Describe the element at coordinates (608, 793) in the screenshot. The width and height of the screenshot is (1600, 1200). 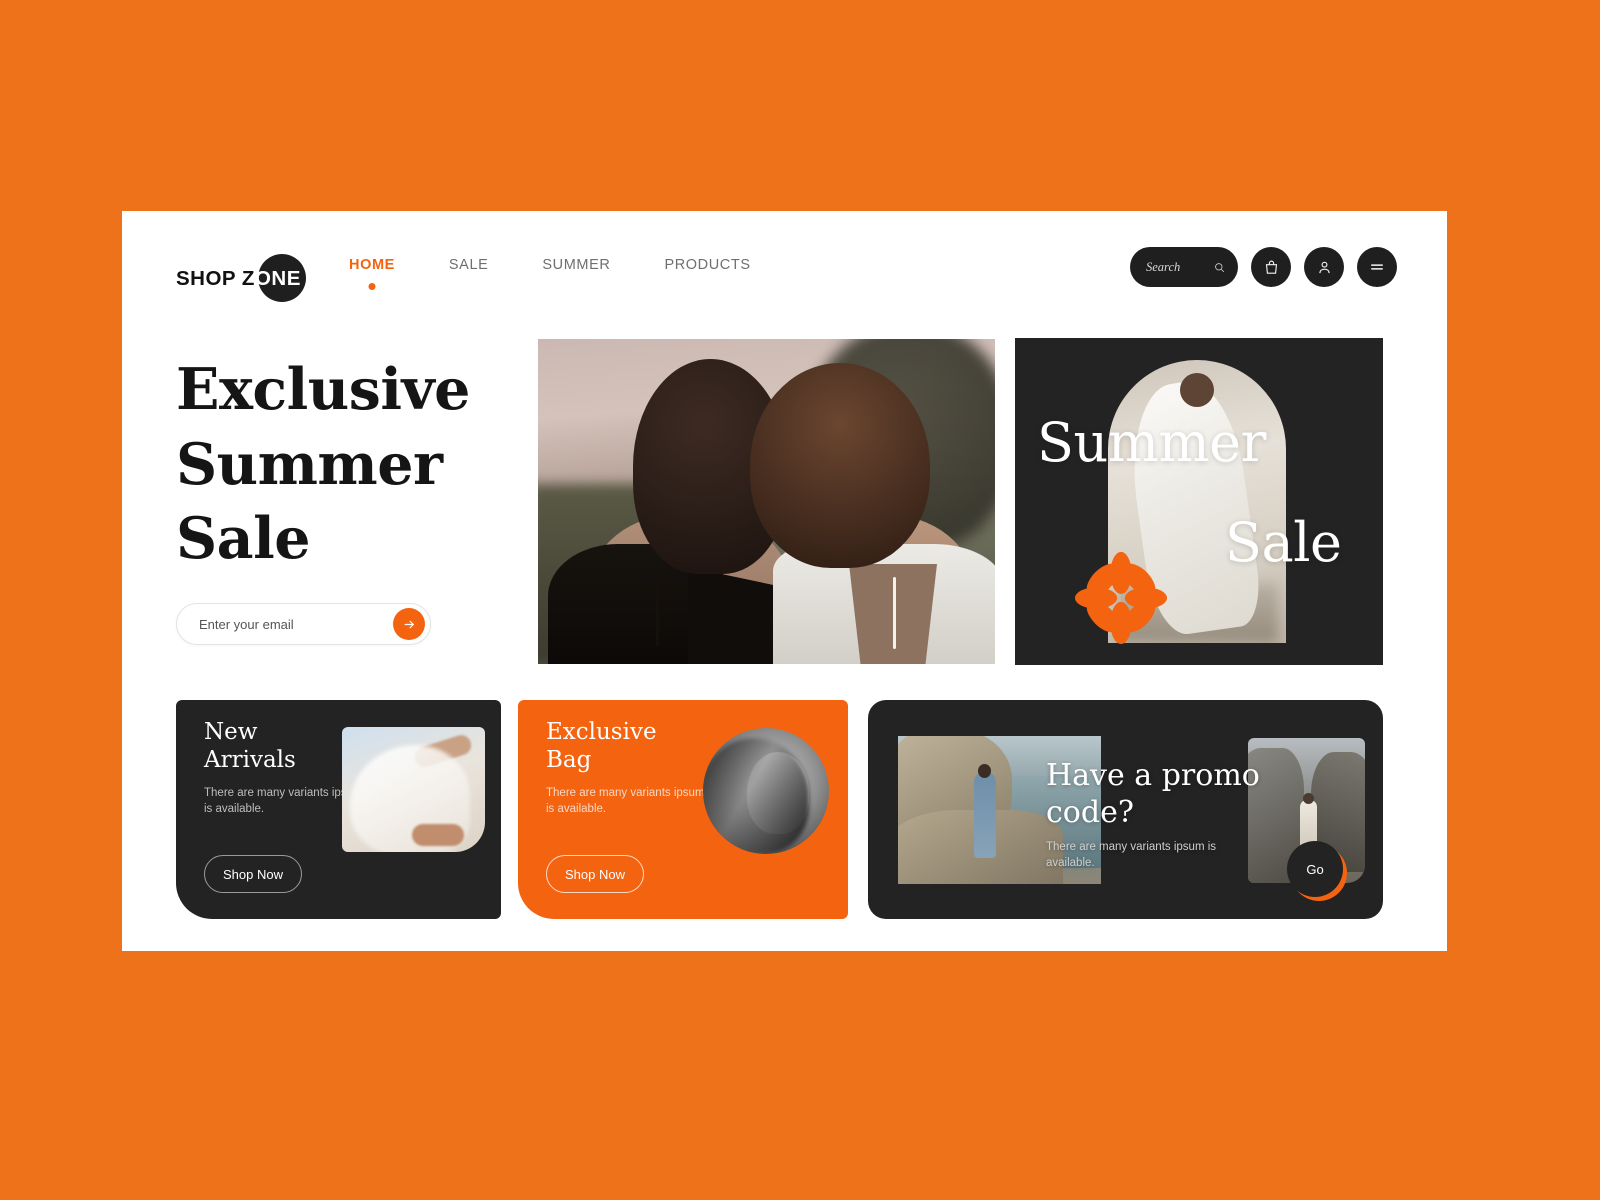
I see `exclusive-bag-body-line-1: There are many variants` at that location.